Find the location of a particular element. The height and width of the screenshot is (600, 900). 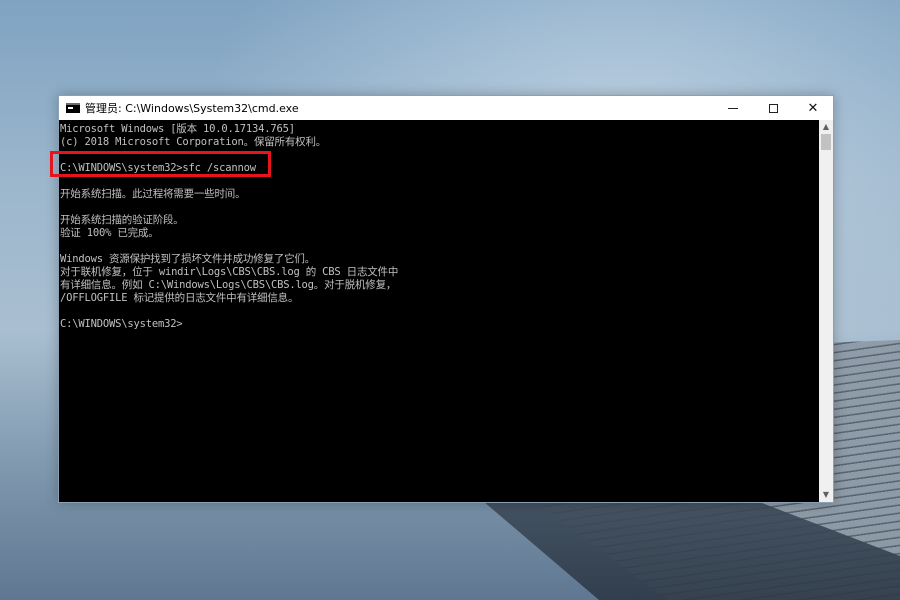

console-line: 验证 100% 已完成。 is located at coordinates (109, 233).